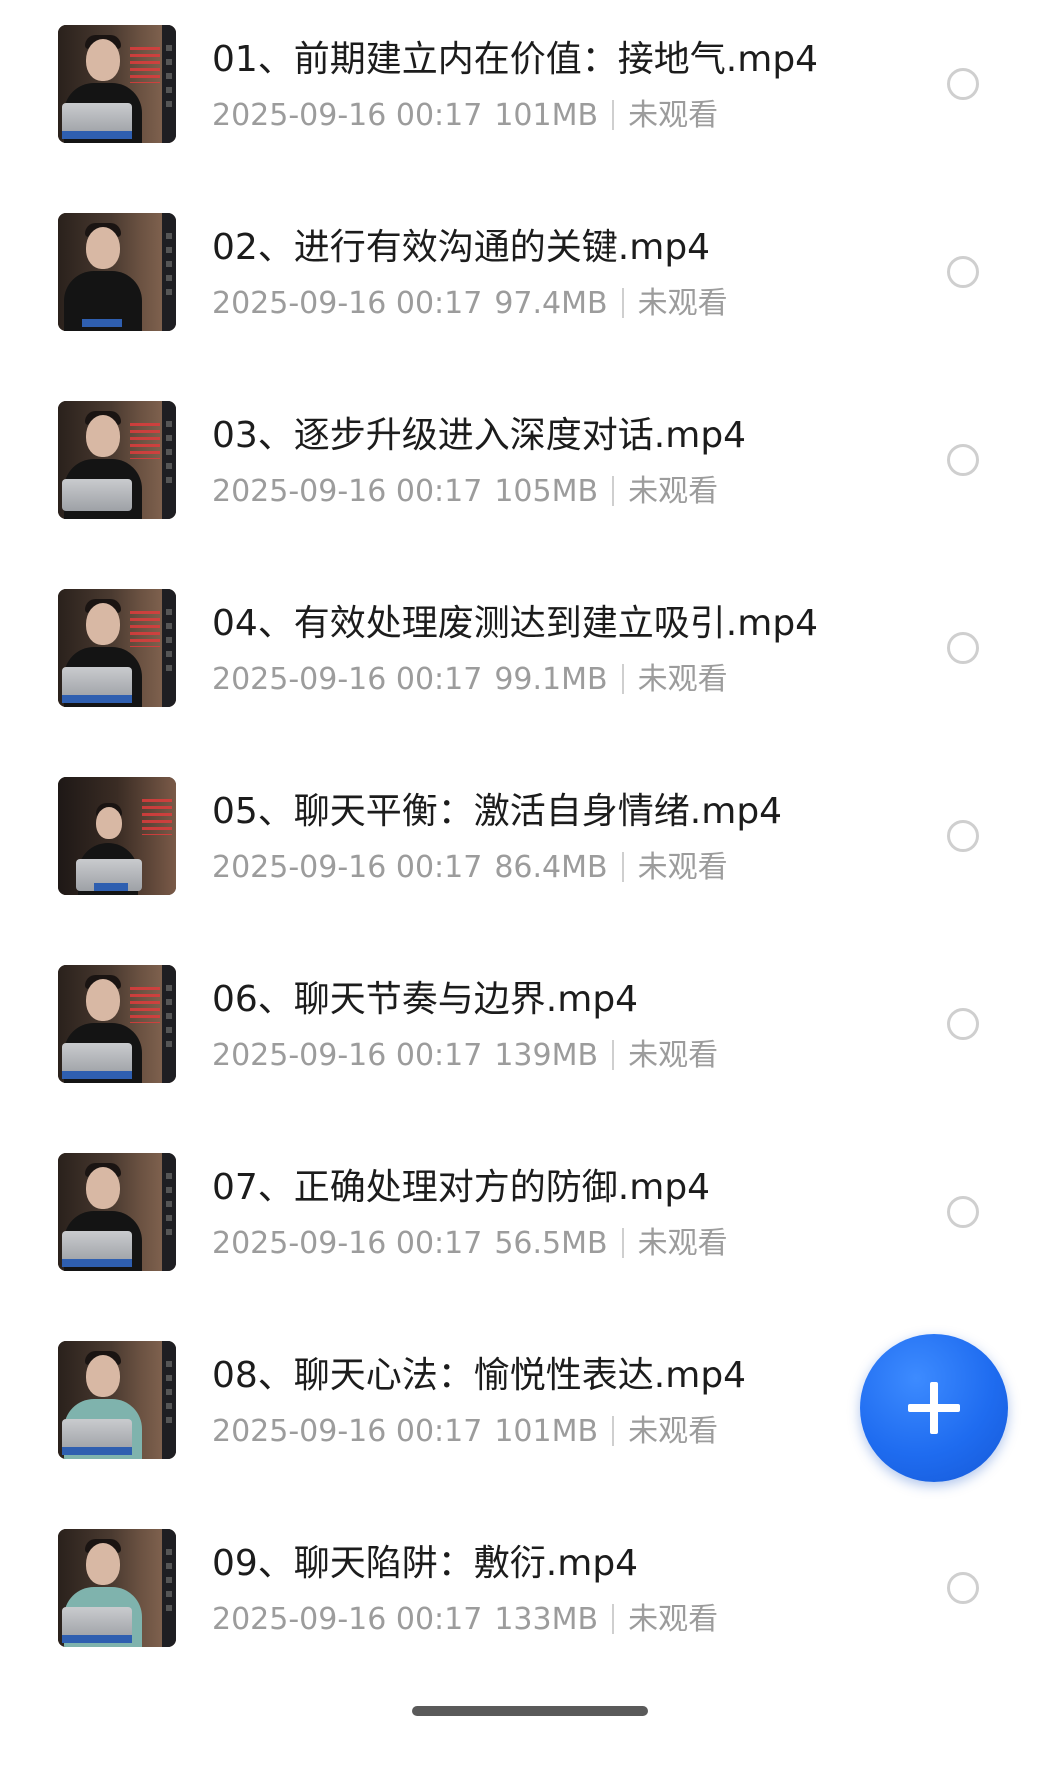  Describe the element at coordinates (479, 435) in the screenshot. I see `file-title: 03、逐步升级进入深度对话.mp4` at that location.